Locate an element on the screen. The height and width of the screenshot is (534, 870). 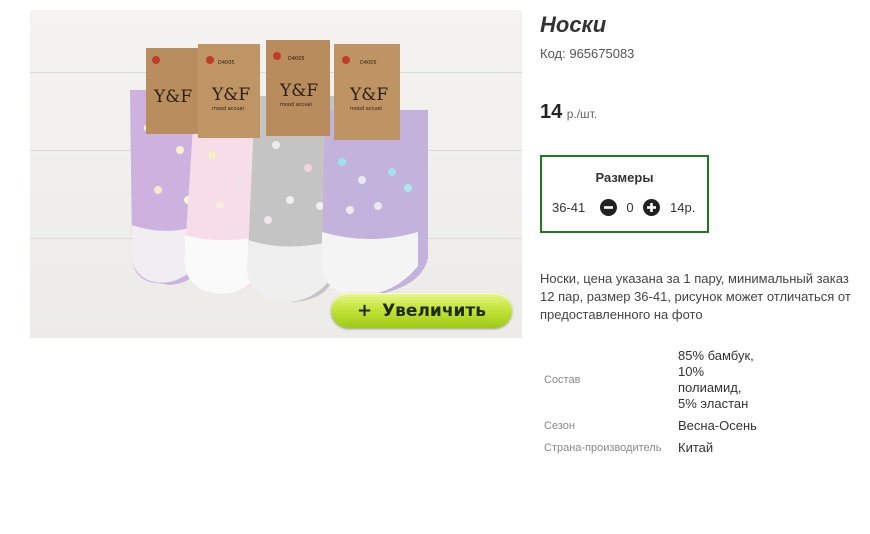
product-title: Носки is located at coordinates (573, 24).